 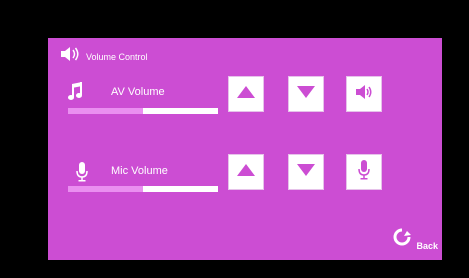 I want to click on back-label: Back, so click(x=427, y=246).